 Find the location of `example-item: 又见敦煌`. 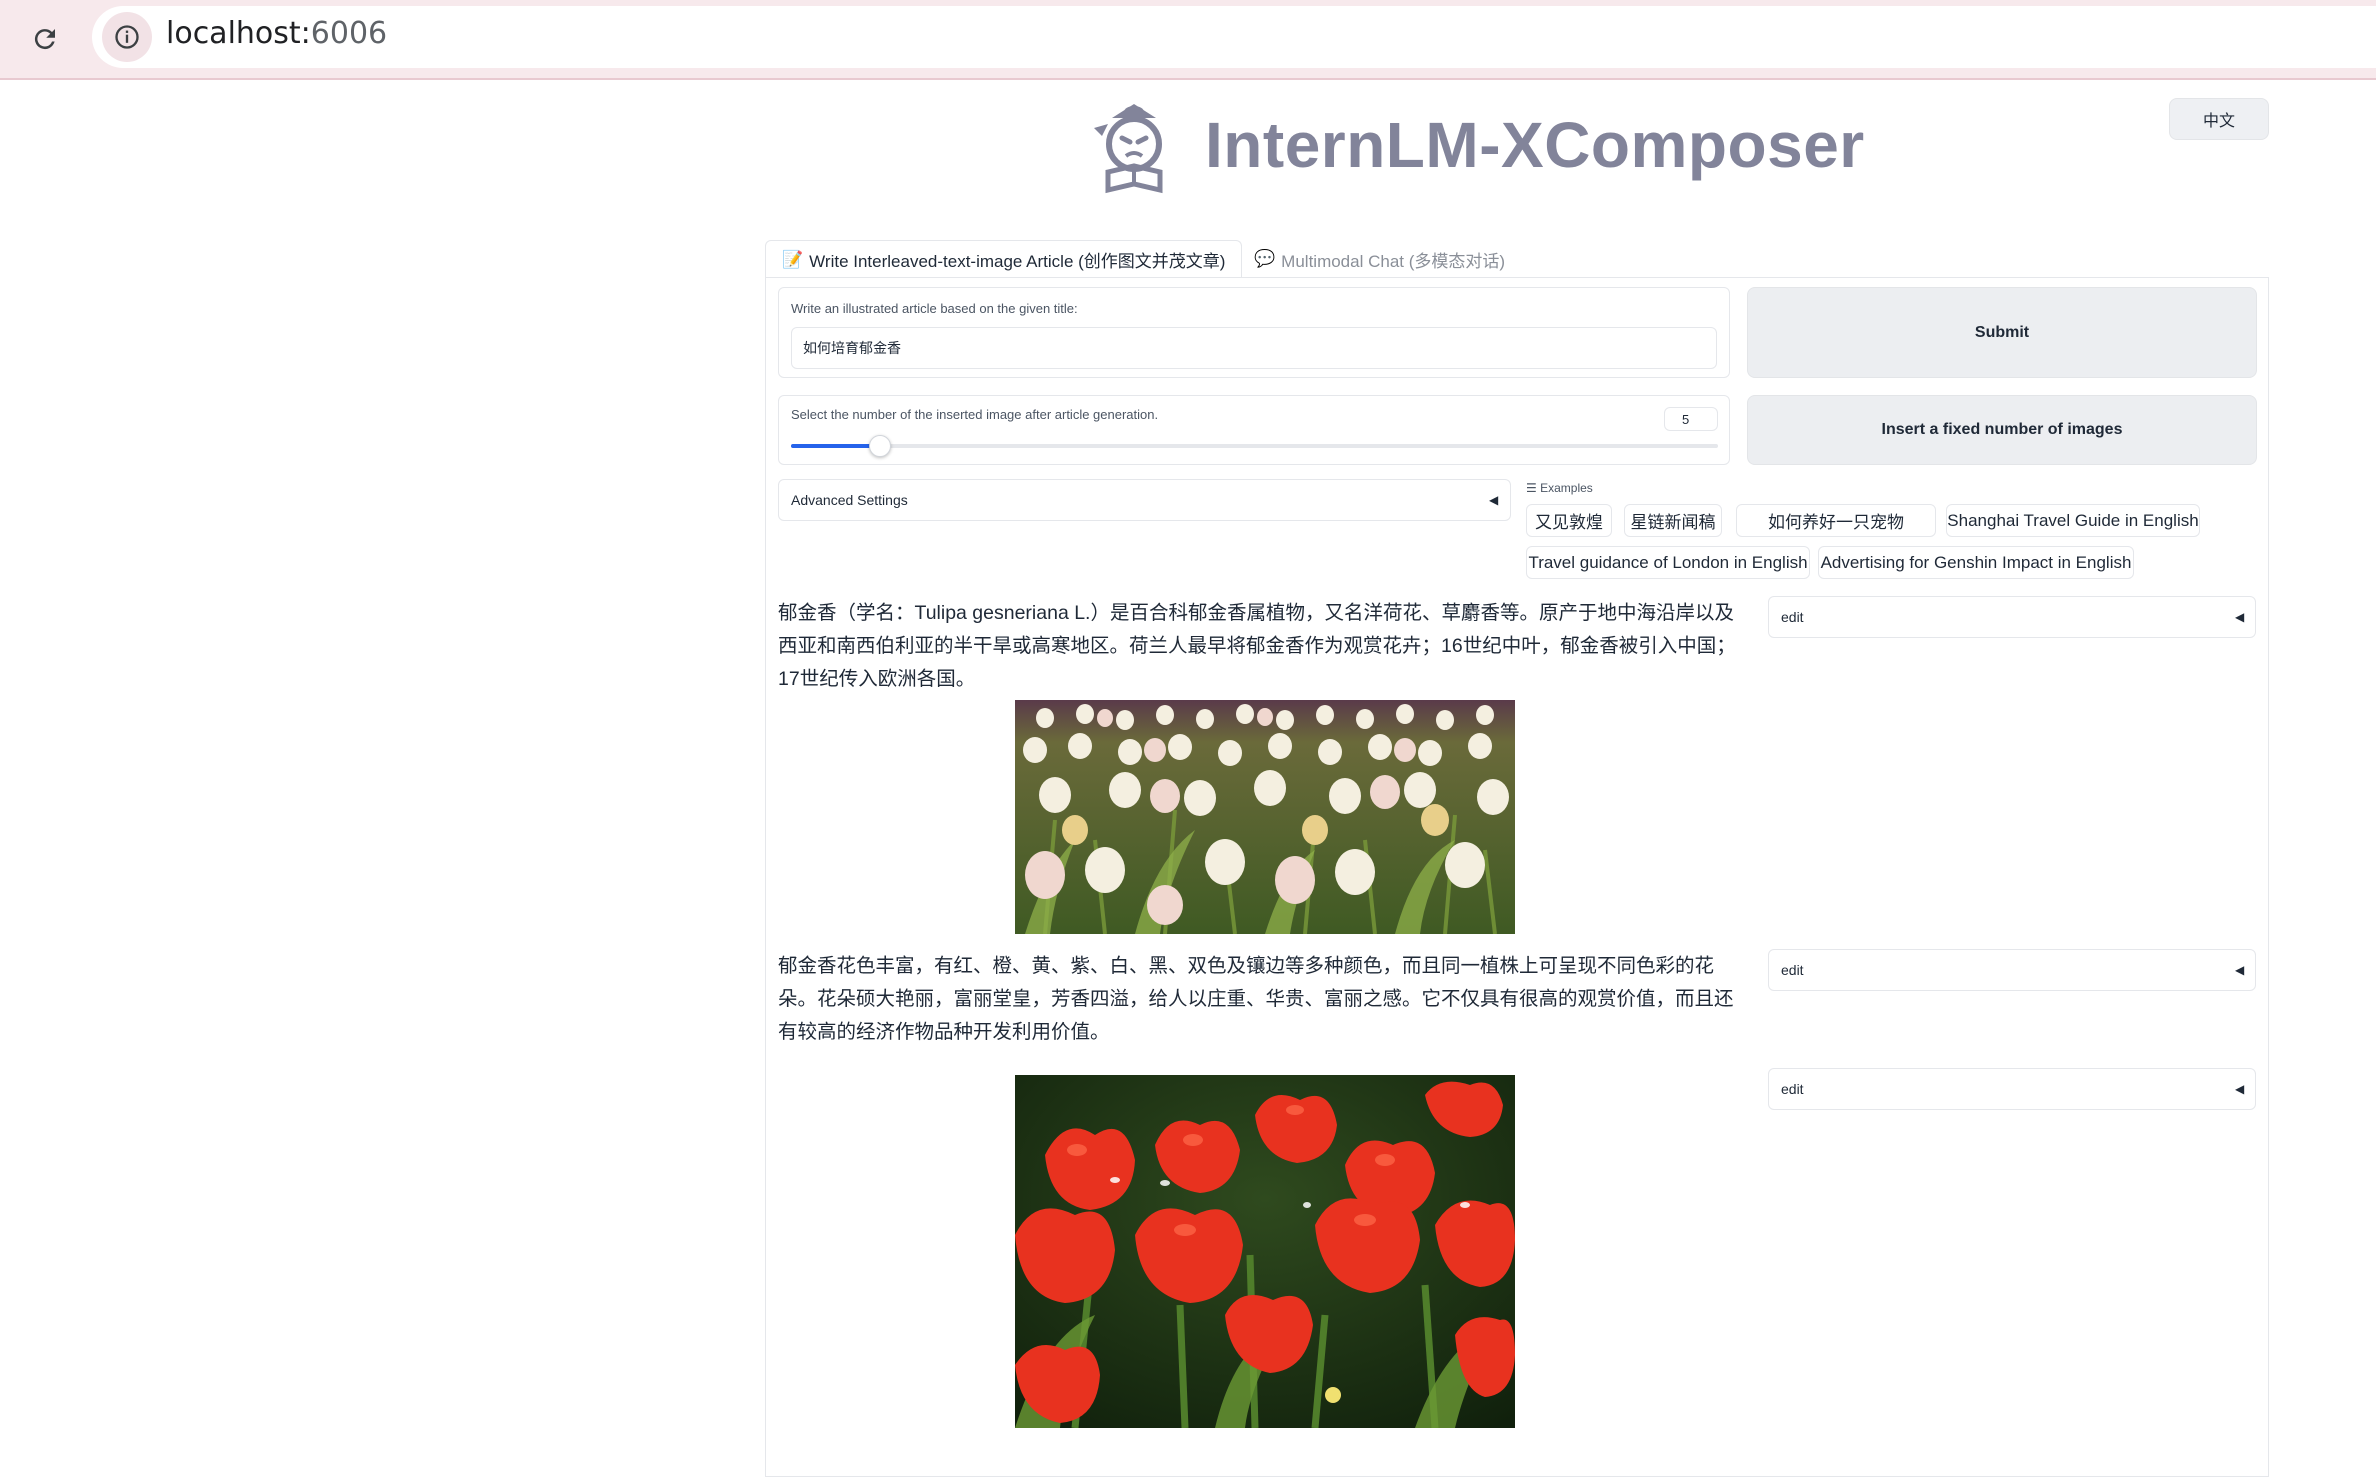

example-item: 又见敦煌 is located at coordinates (1569, 520).